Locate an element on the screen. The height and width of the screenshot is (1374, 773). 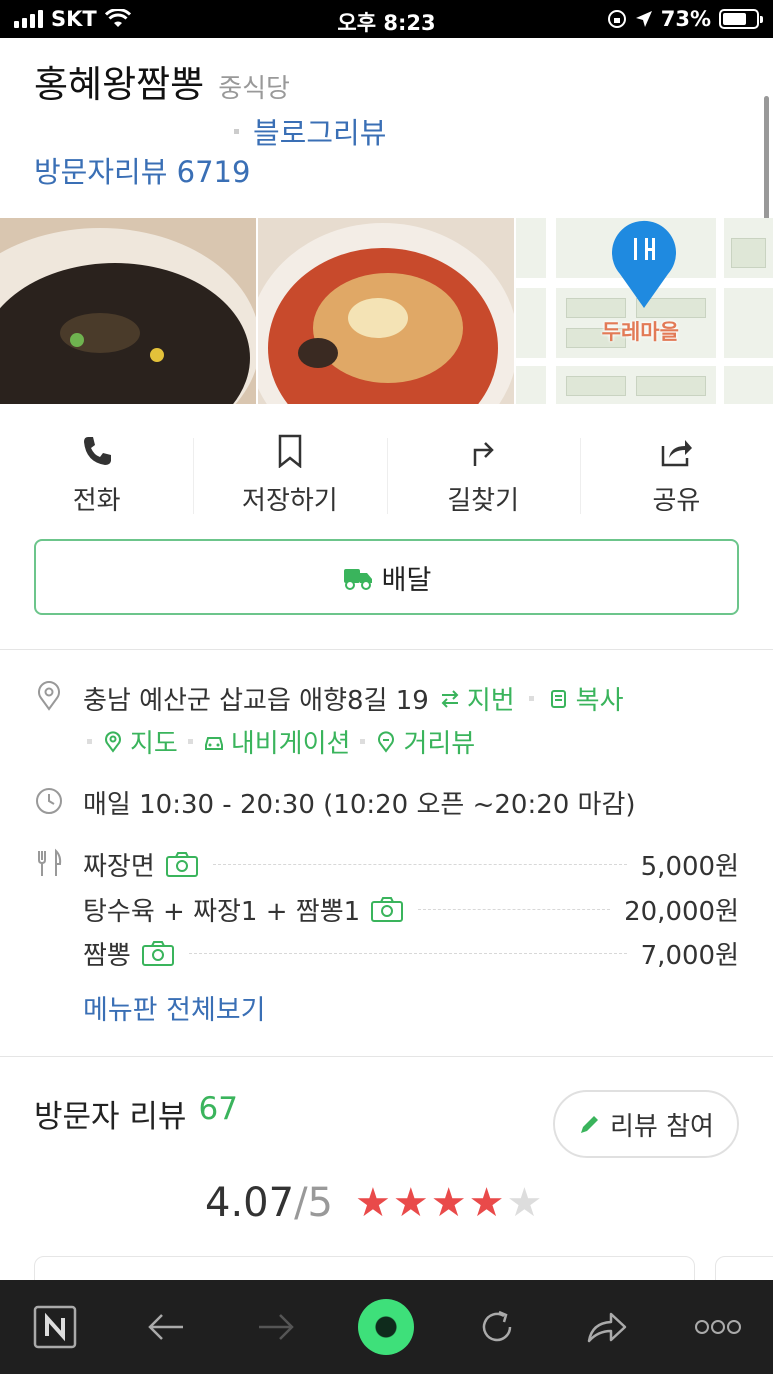
view-full-menu-link: 메뉴판 전체보기 is located at coordinates (174, 1007).